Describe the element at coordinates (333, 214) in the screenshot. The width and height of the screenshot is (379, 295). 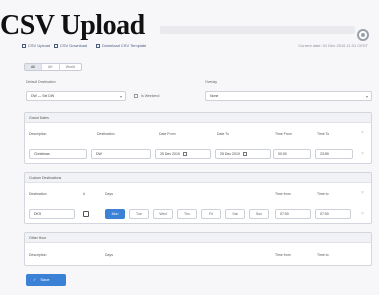
I see `custom-time-to-input: 07:00` at that location.